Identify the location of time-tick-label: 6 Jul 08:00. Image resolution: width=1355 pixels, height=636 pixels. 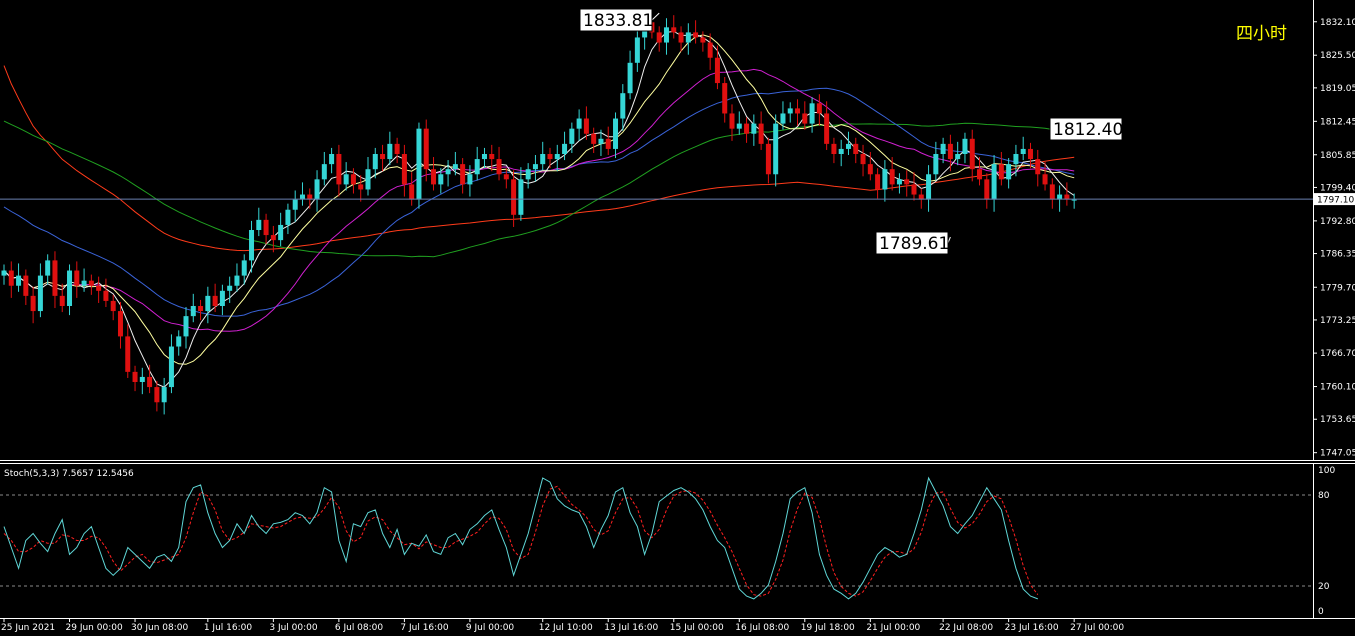
(359, 628).